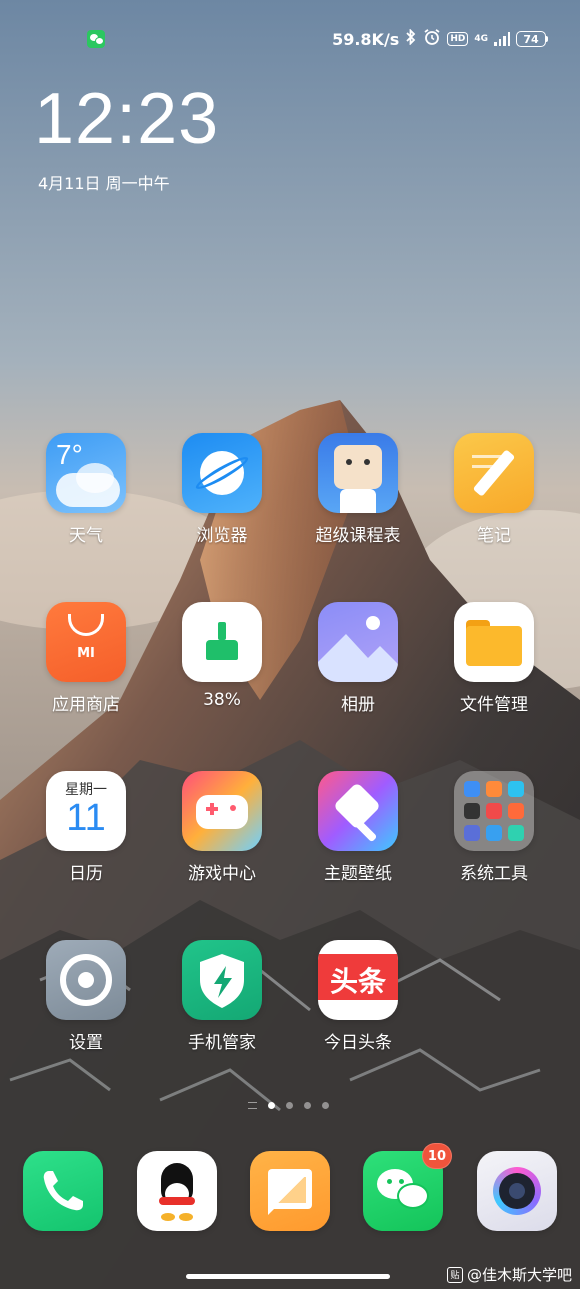 This screenshot has height=1289, width=580. I want to click on home-indicator, so click(288, 1276).